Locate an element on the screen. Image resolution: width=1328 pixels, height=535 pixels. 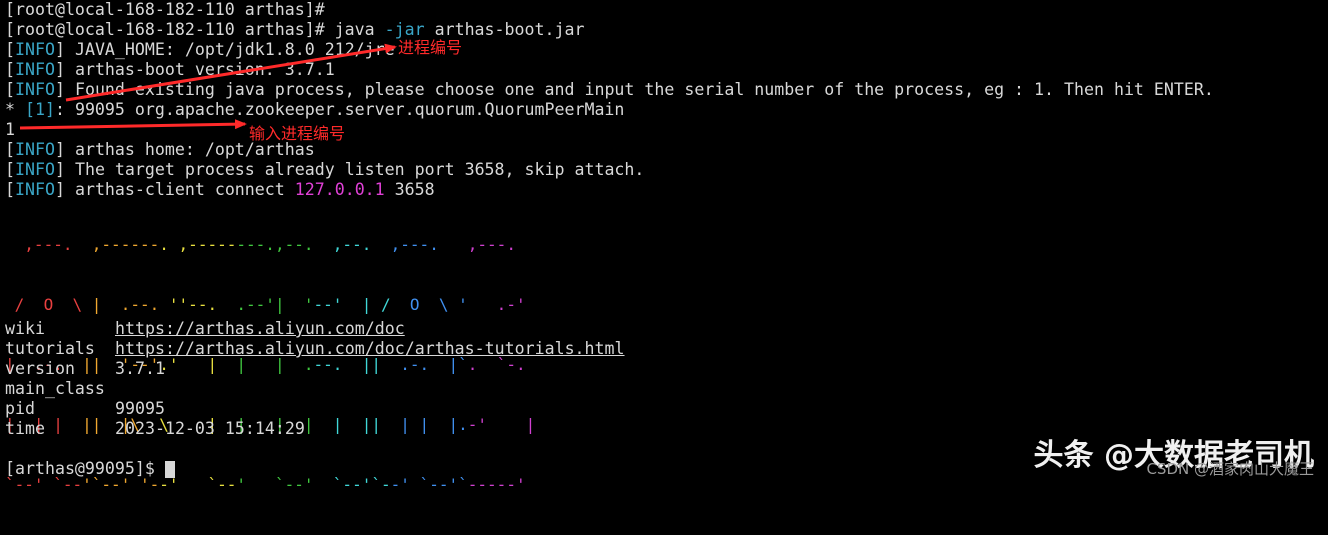
info-key: time is located at coordinates (25, 428).